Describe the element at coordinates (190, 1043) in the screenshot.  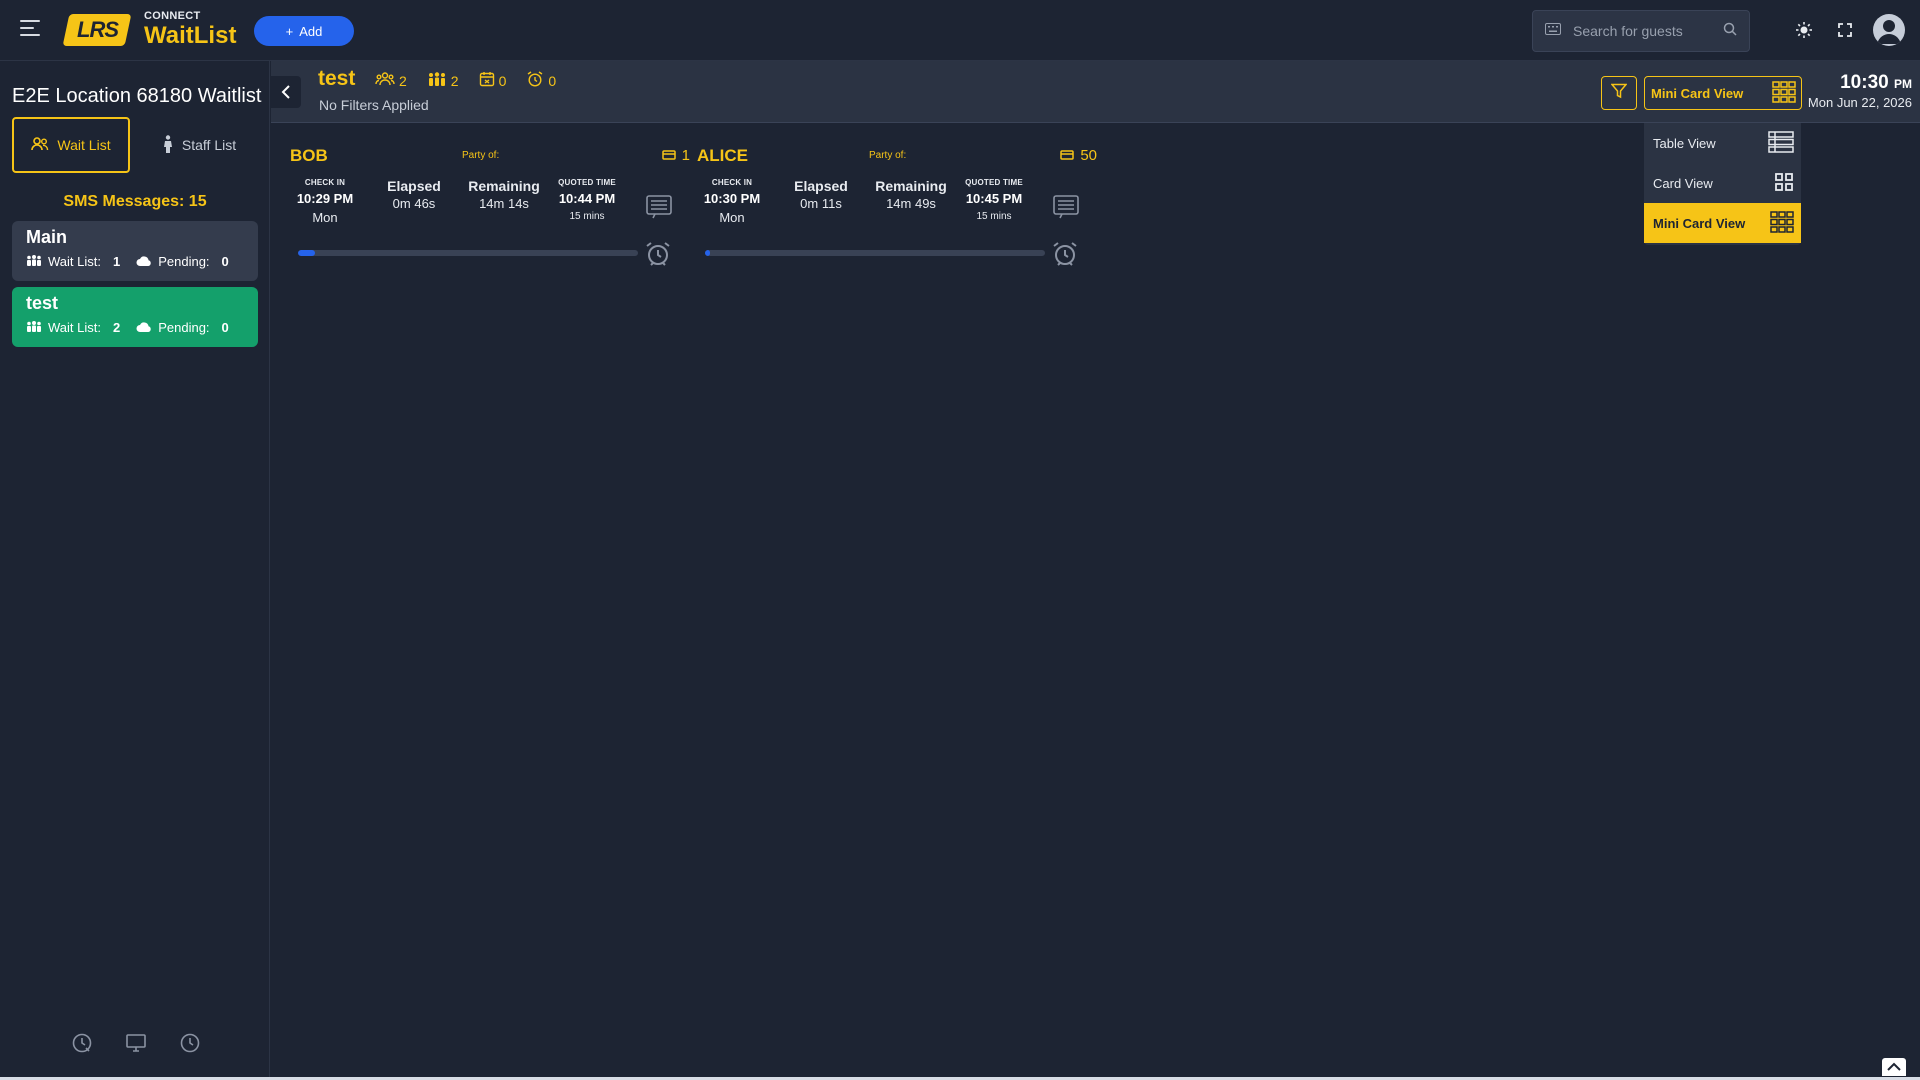
I see `clock-icon` at that location.